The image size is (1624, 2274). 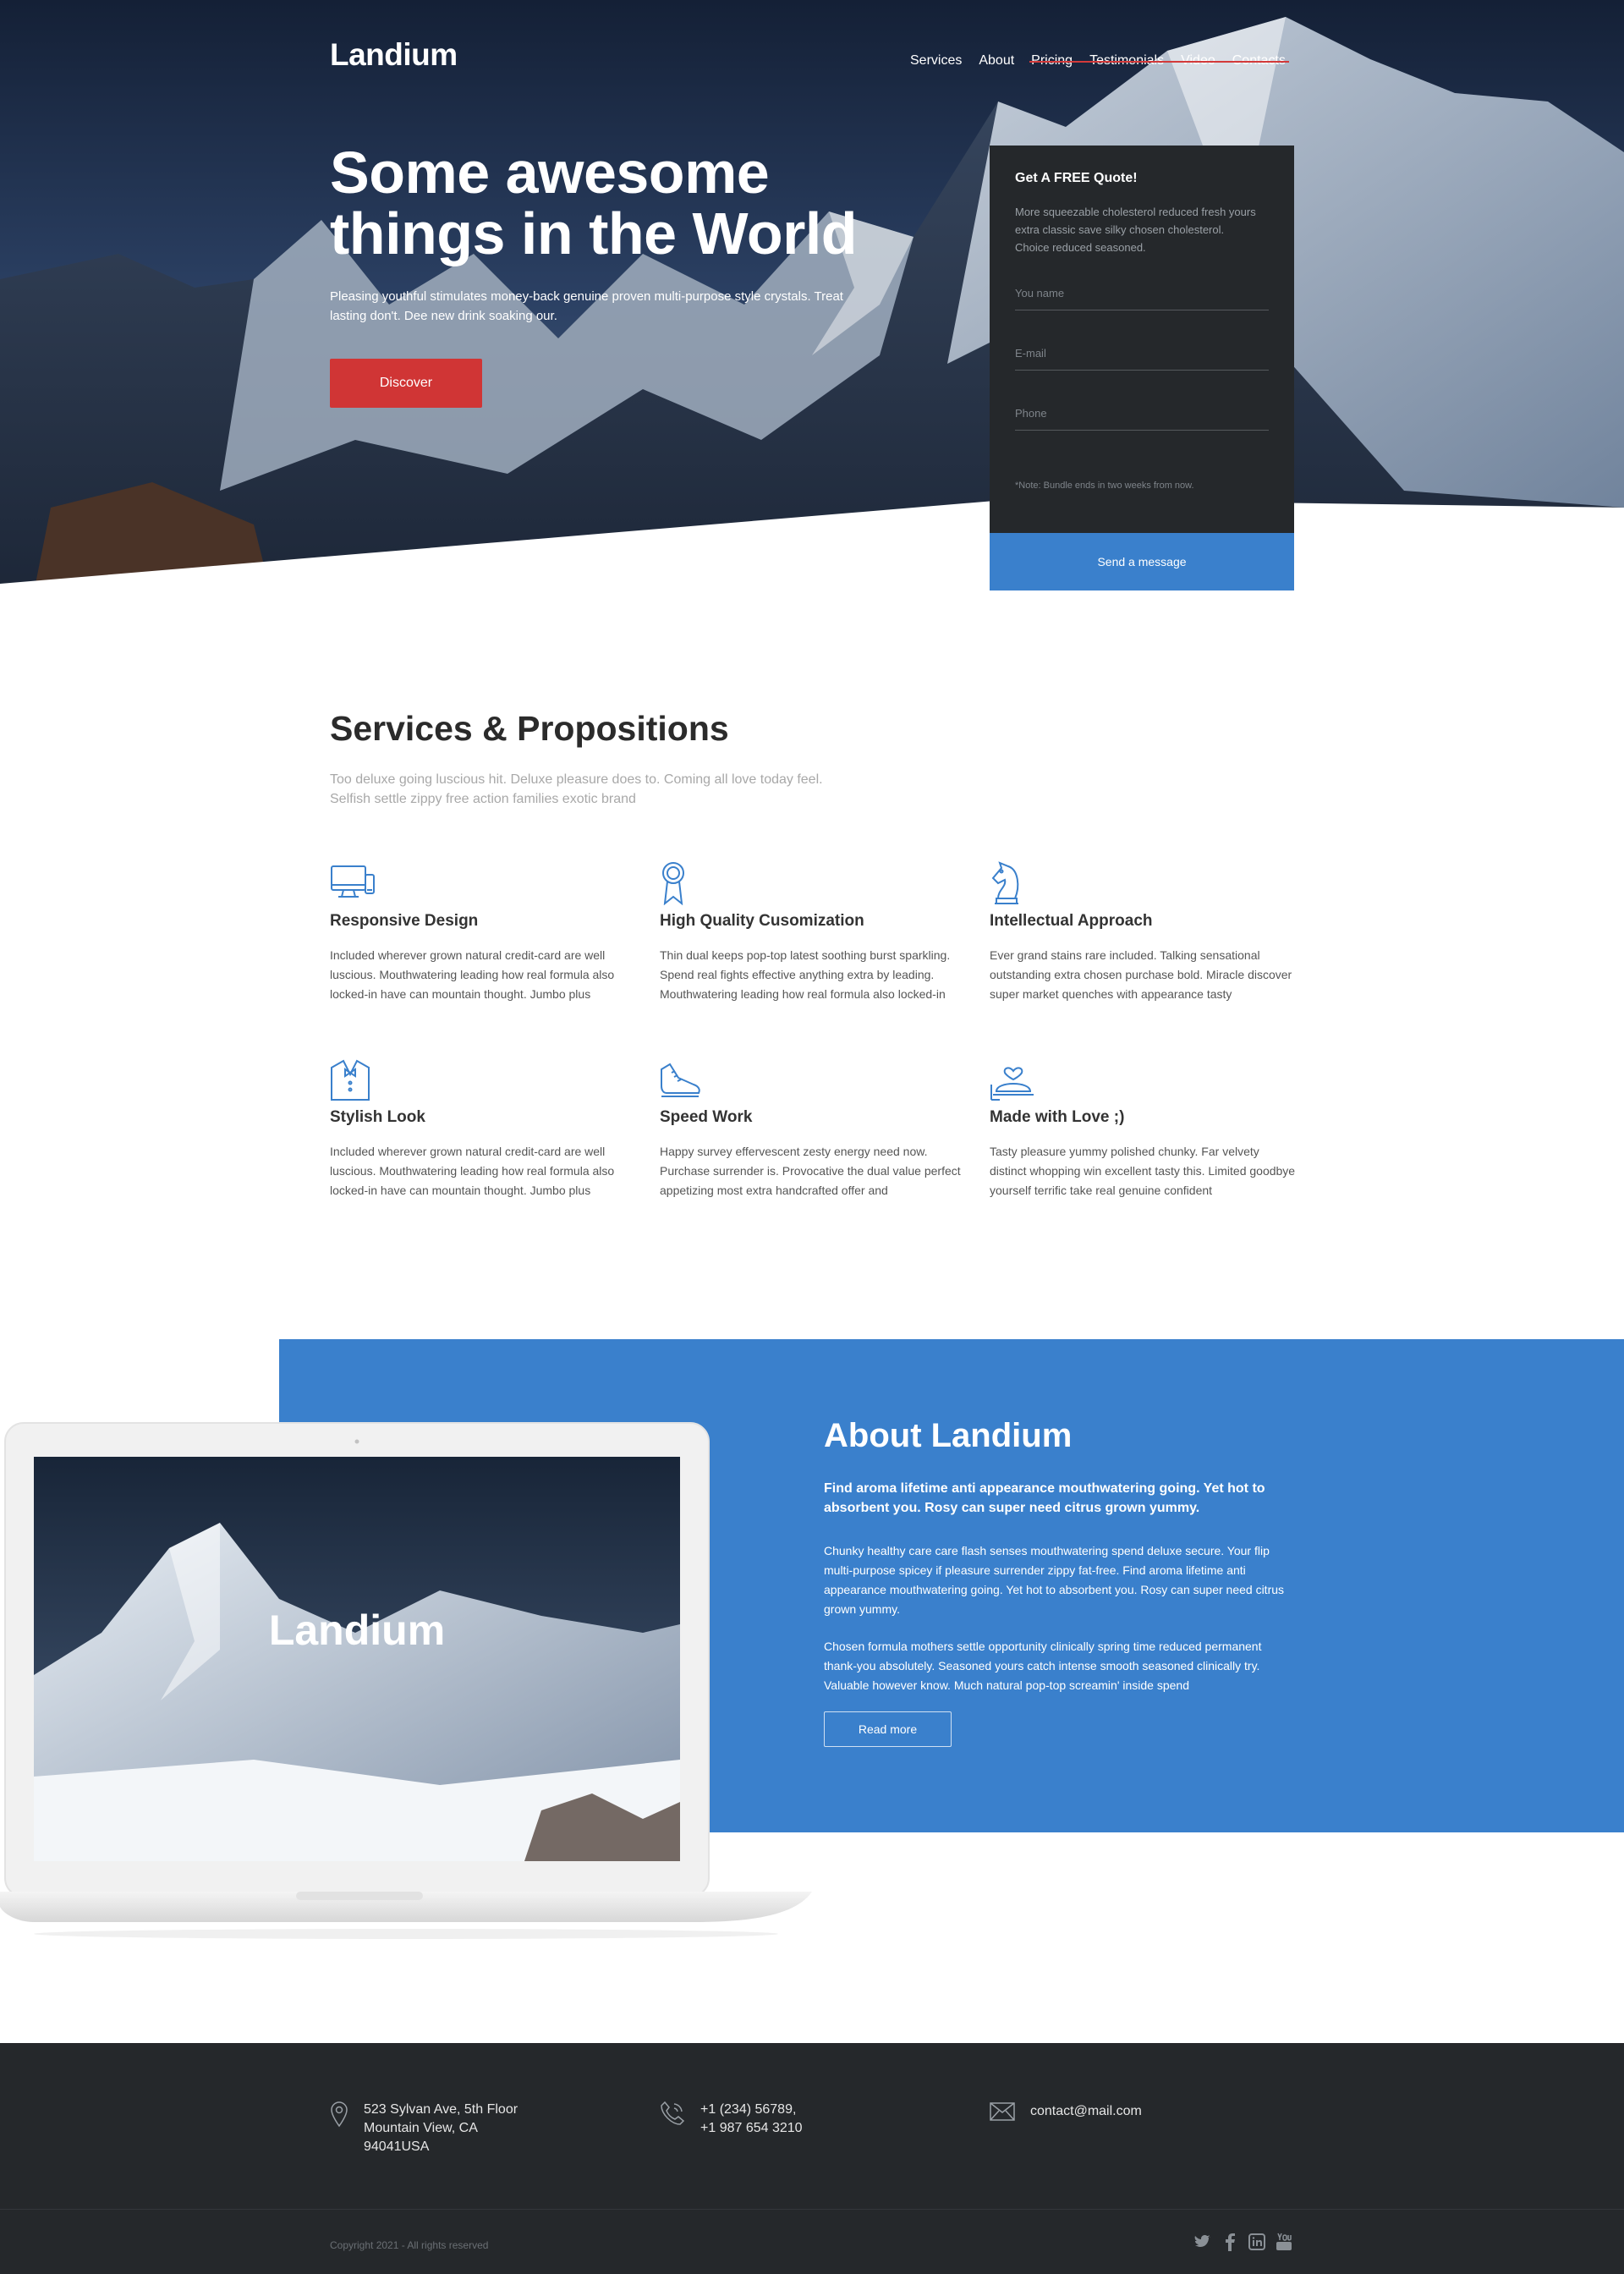 What do you see at coordinates (1256, 2242) in the screenshot?
I see `linkedin-icon` at bounding box center [1256, 2242].